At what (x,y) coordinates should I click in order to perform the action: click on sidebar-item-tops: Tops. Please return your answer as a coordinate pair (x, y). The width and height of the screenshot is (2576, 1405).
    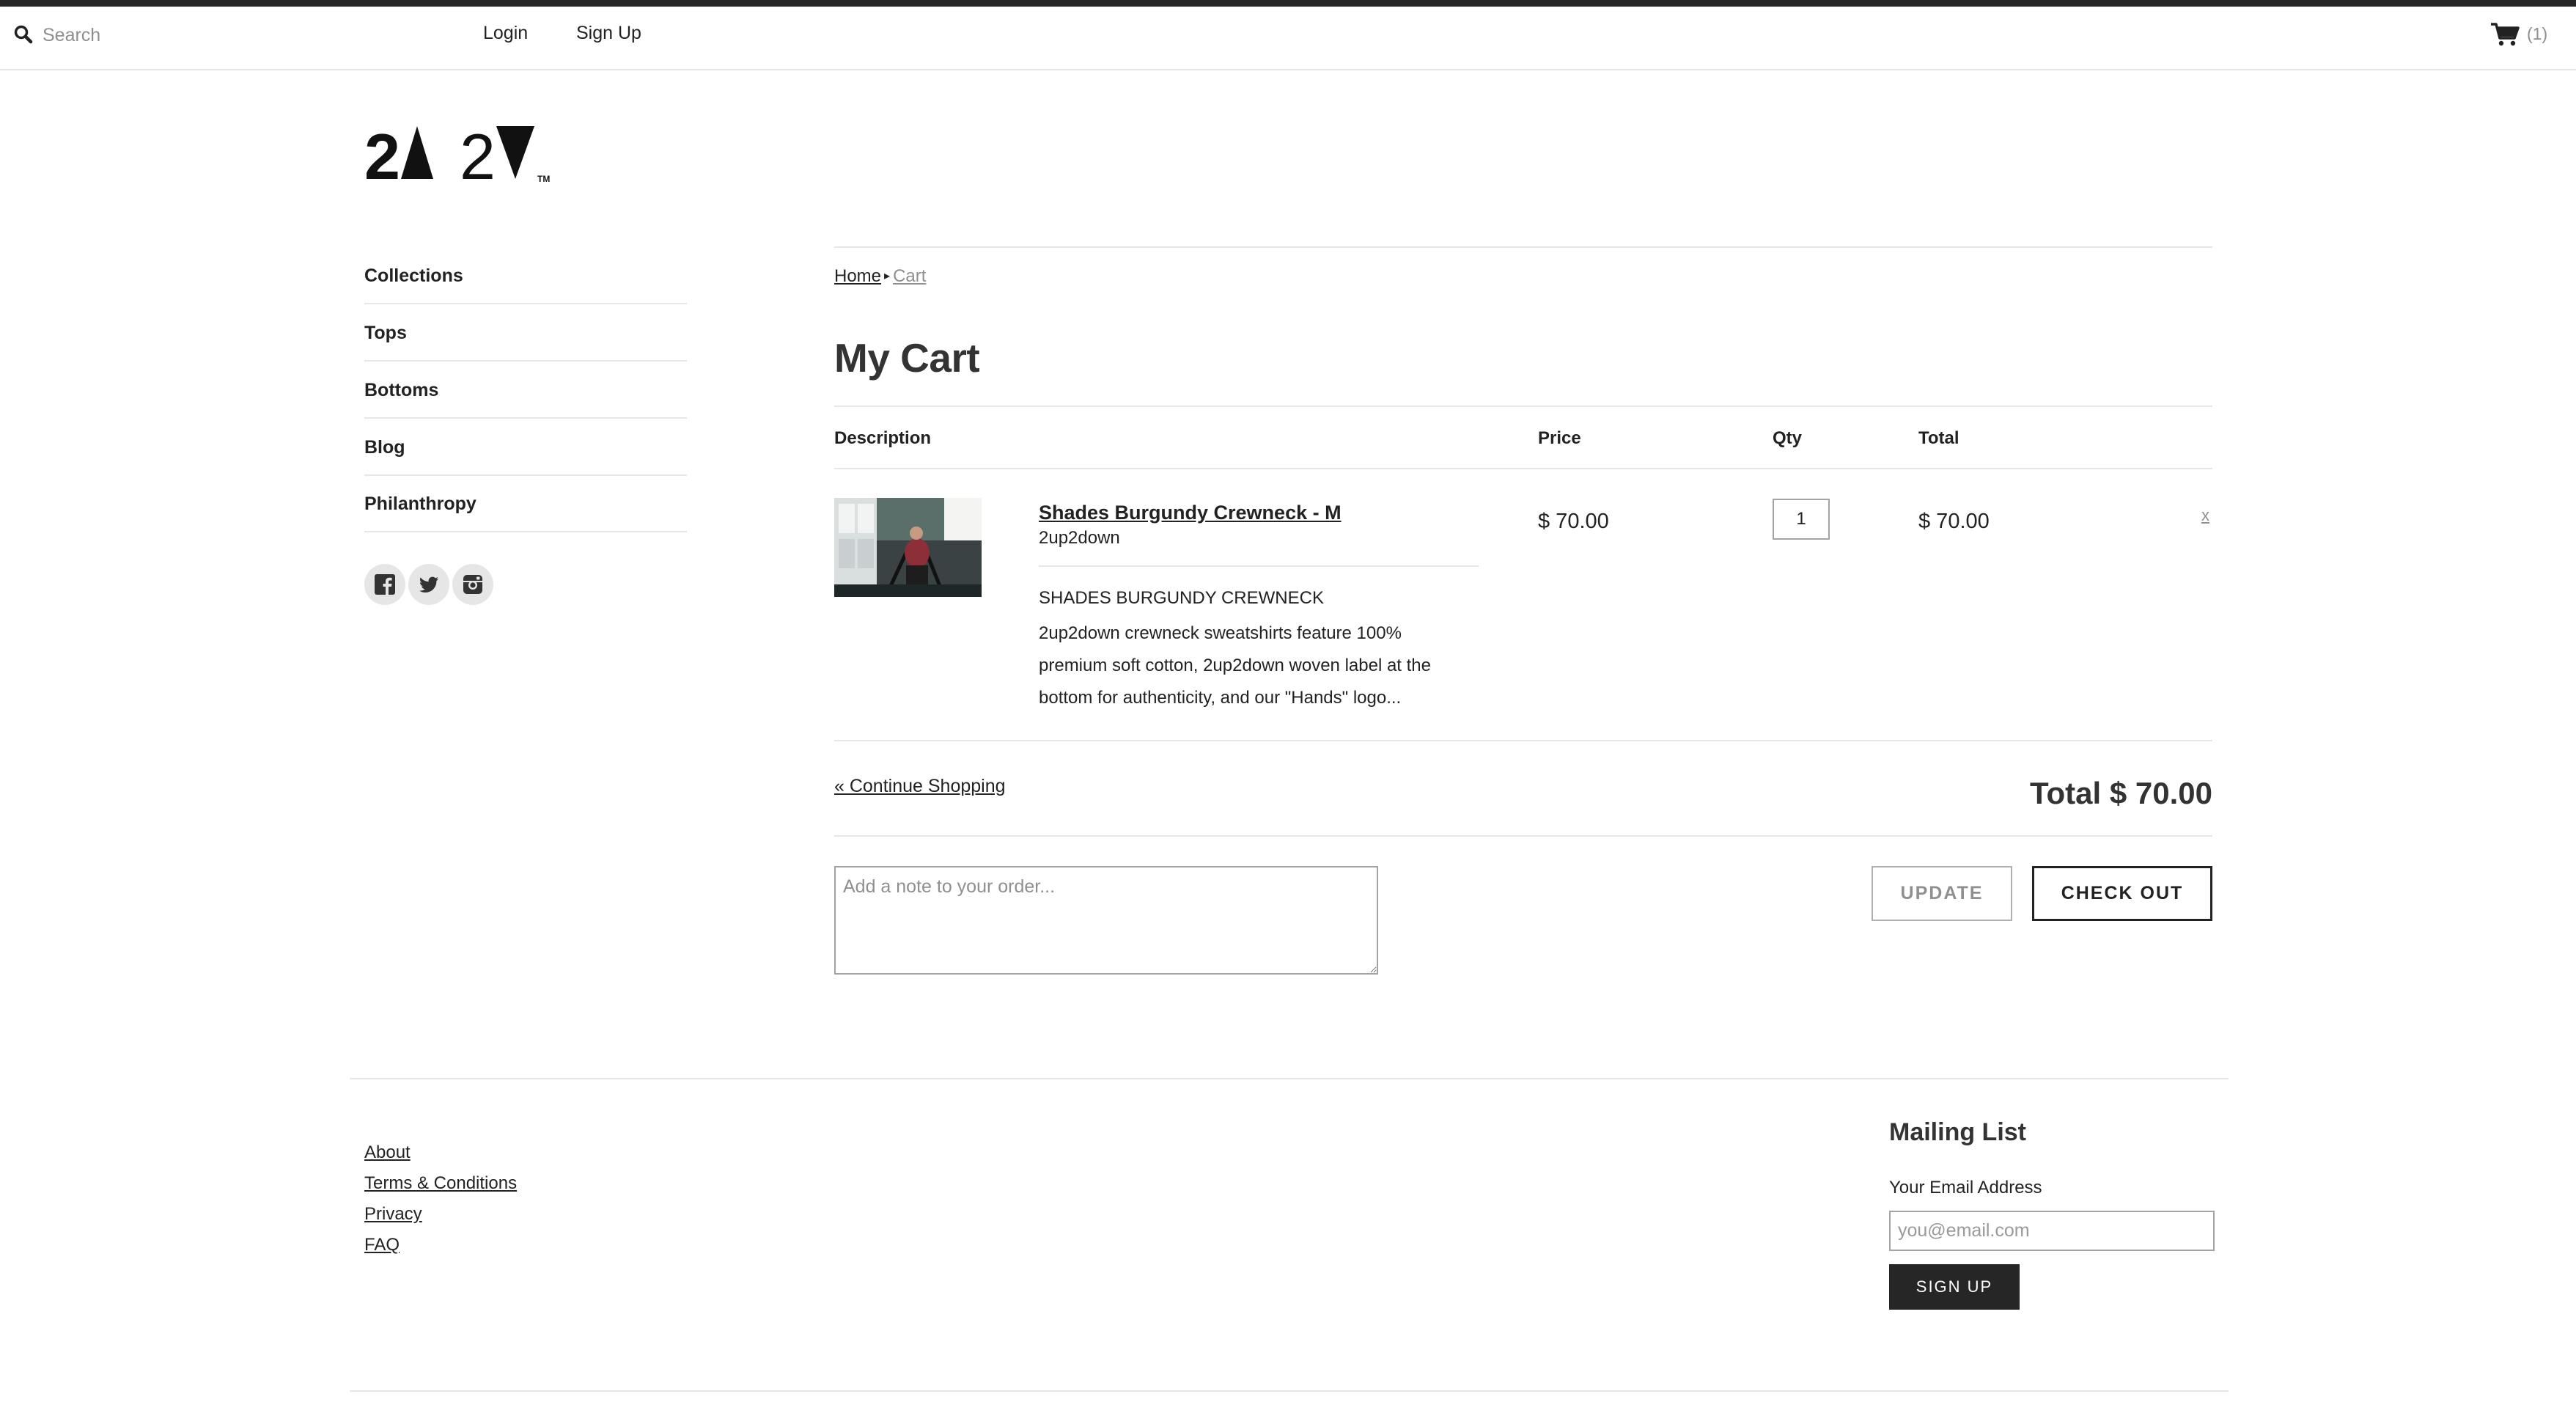
    Looking at the image, I should click on (525, 333).